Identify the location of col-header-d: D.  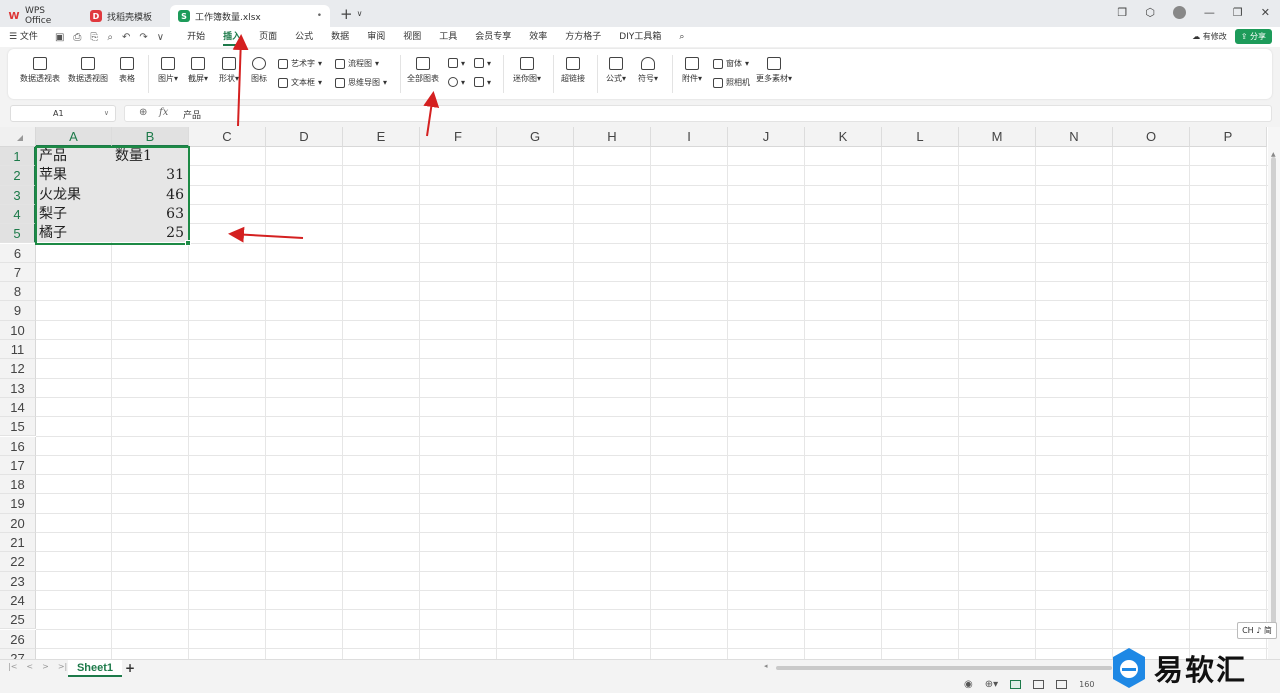
(304, 137).